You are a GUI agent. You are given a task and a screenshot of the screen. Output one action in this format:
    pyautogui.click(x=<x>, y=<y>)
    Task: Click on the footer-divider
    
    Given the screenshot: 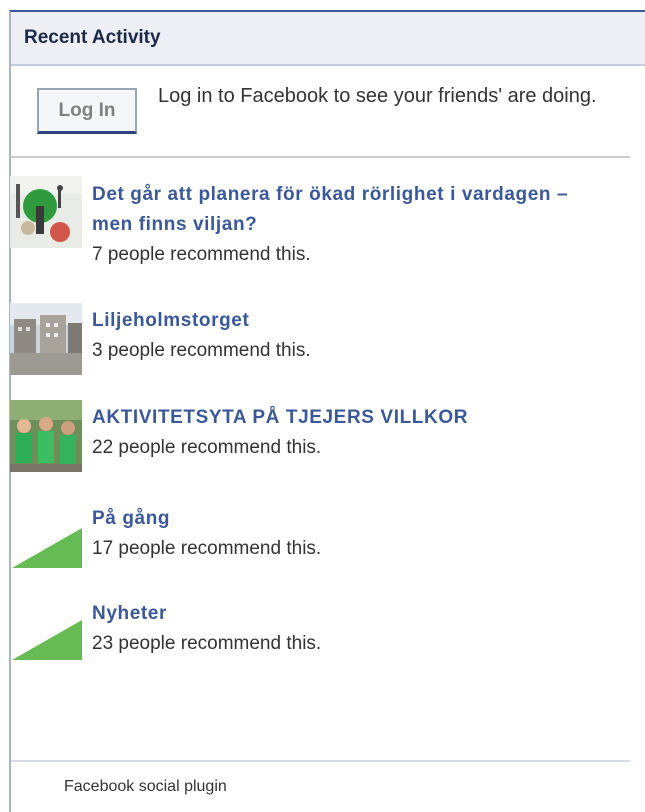 What is the action you would take?
    pyautogui.click(x=320, y=761)
    